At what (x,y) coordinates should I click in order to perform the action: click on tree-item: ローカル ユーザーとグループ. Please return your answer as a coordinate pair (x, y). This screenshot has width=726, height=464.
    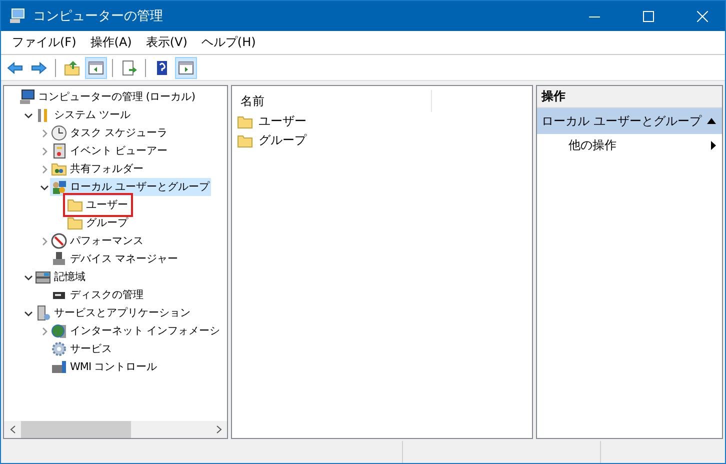
    Looking at the image, I should click on (131, 187).